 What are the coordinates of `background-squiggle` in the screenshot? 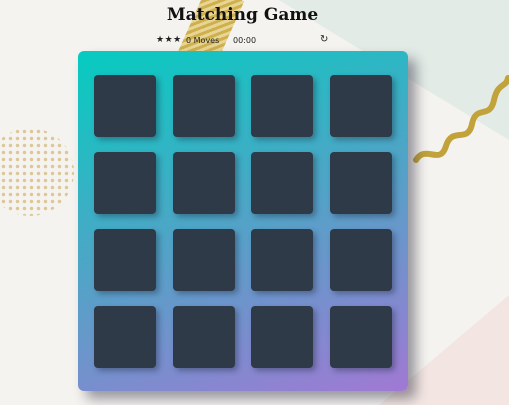 It's located at (461, 119).